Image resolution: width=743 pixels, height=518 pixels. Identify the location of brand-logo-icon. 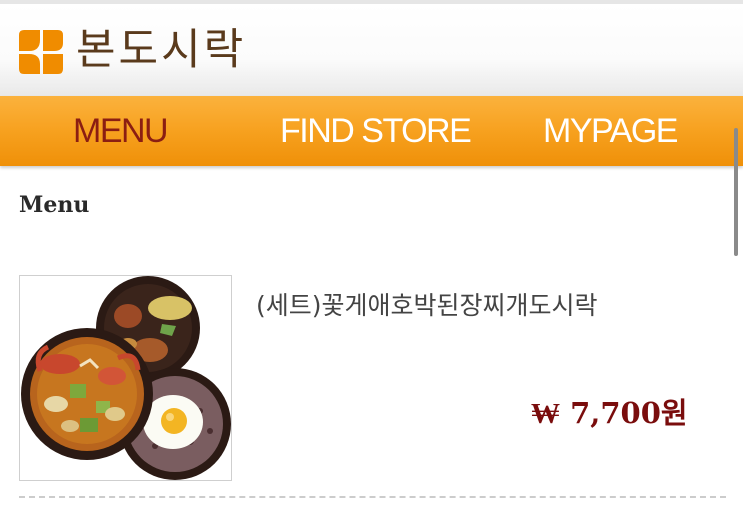
(41, 52).